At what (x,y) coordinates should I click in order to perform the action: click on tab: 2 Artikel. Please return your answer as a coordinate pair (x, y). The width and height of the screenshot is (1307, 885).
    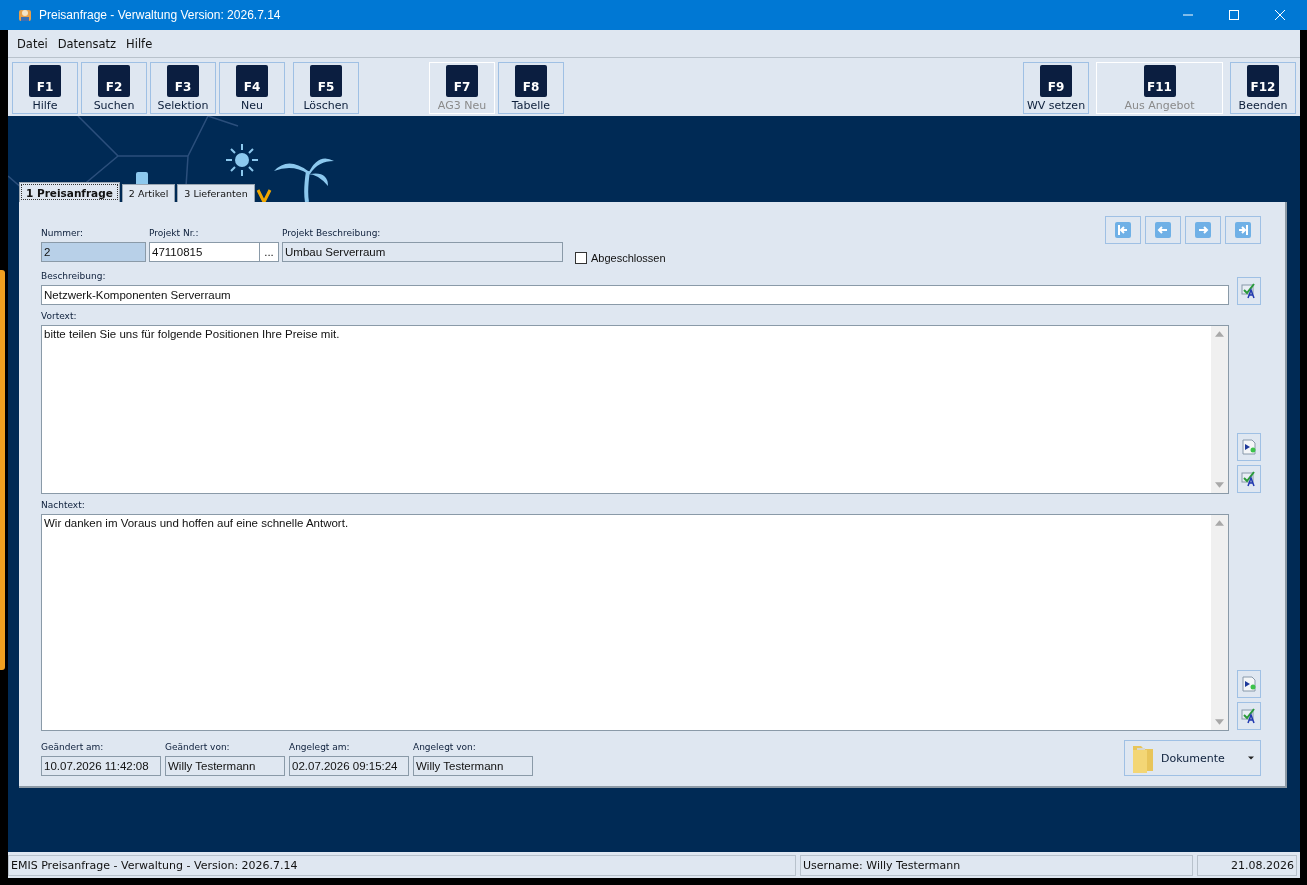
    Looking at the image, I should click on (148, 193).